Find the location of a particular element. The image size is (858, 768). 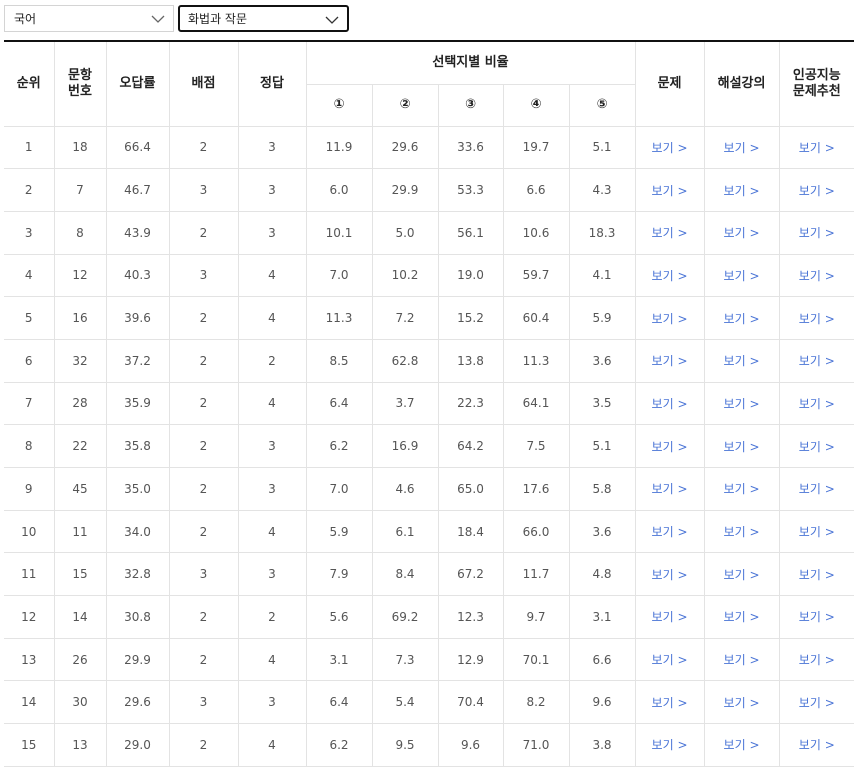

subject-select: 국어 is located at coordinates (89, 18).